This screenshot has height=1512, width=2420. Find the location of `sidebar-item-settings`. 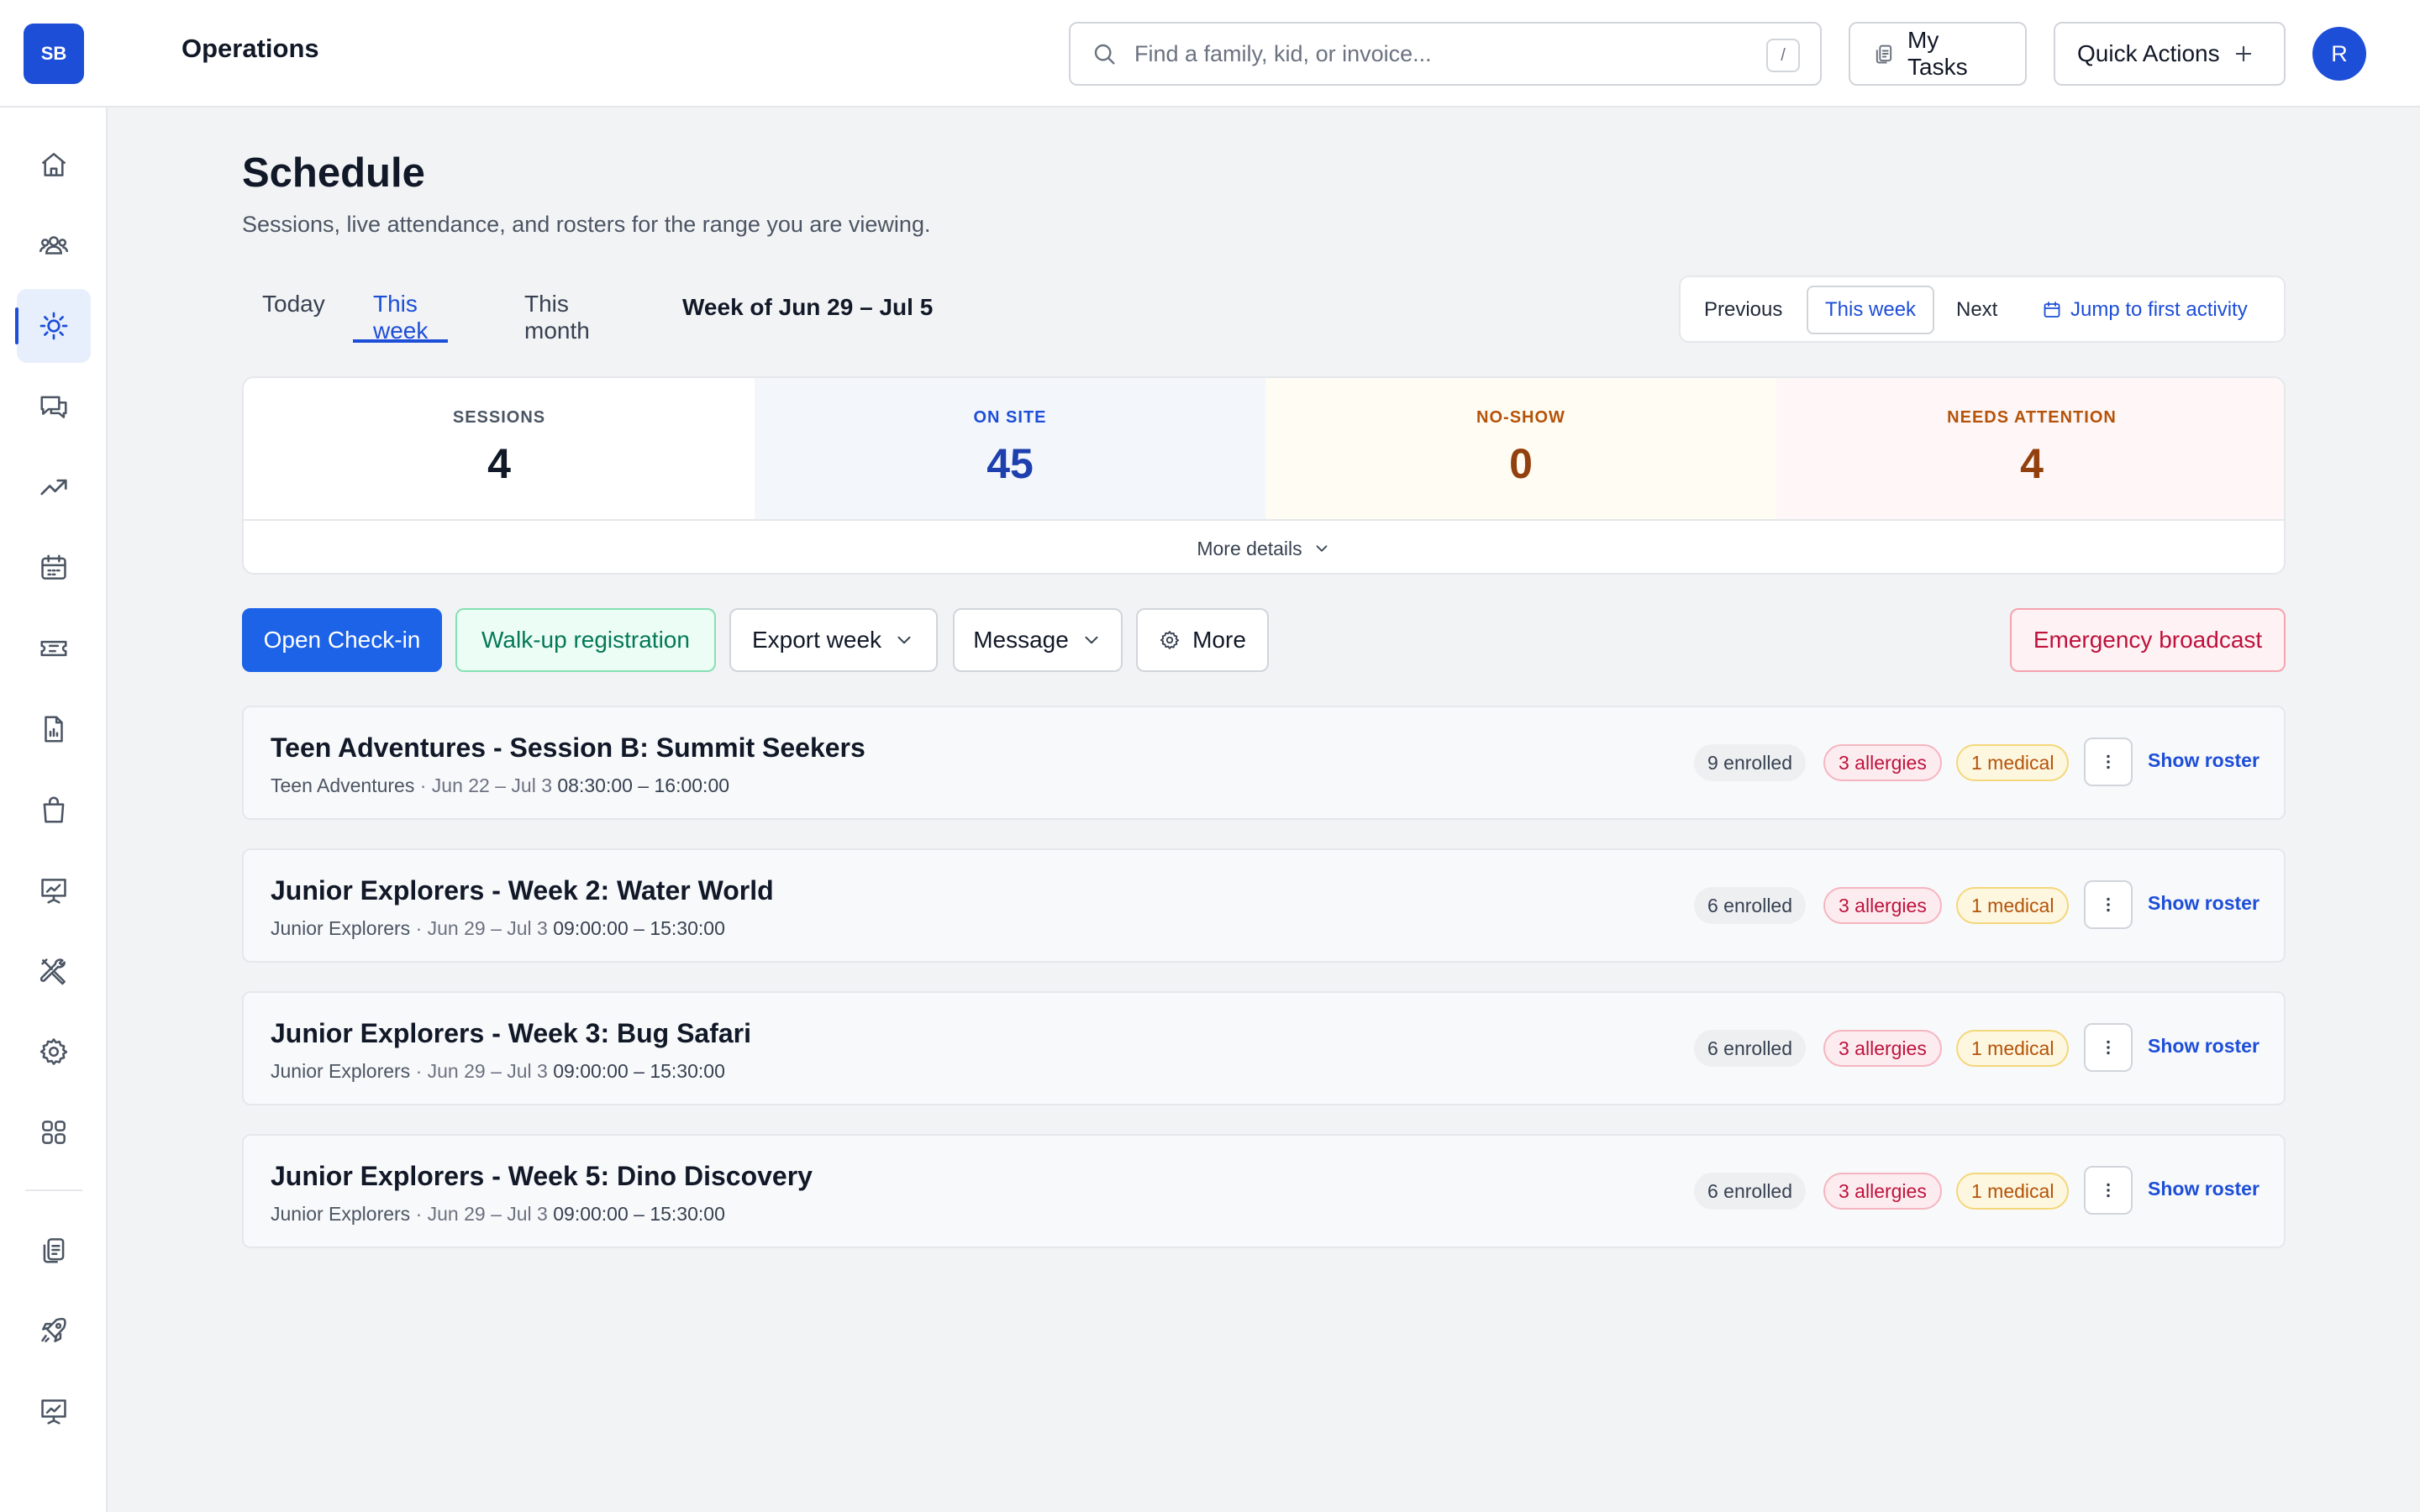

sidebar-item-settings is located at coordinates (54, 1052).